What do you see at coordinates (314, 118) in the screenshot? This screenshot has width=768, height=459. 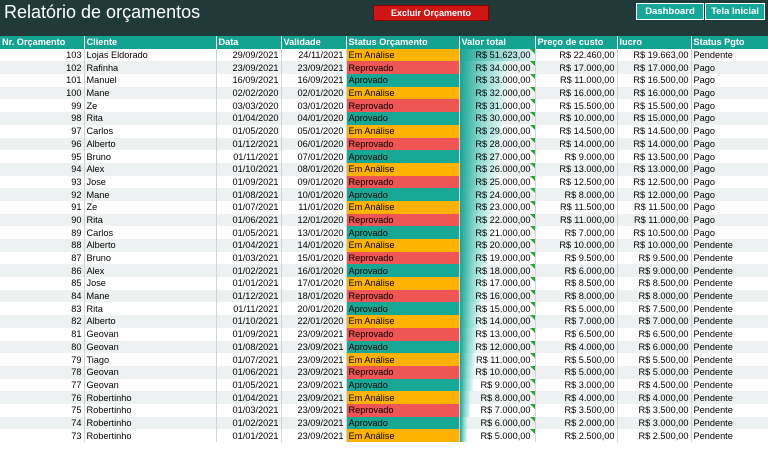 I see `cell-validade: 04/01/2020` at bounding box center [314, 118].